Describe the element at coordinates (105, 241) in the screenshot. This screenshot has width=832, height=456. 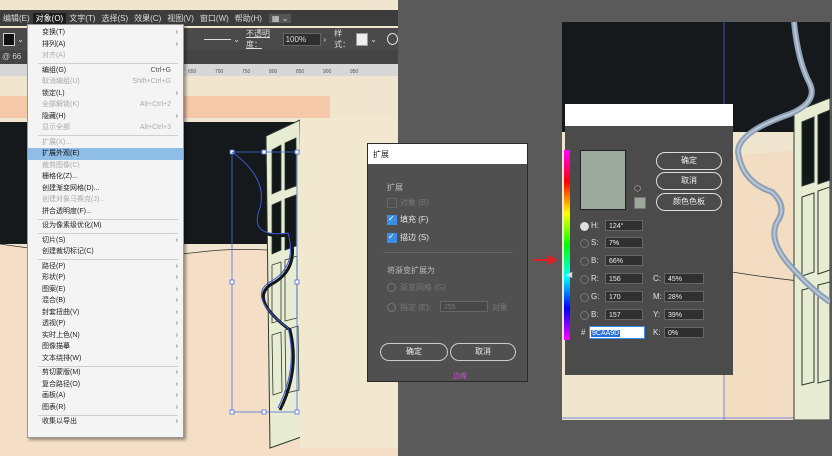
I see `menu-item: 切片(S) ›` at that location.